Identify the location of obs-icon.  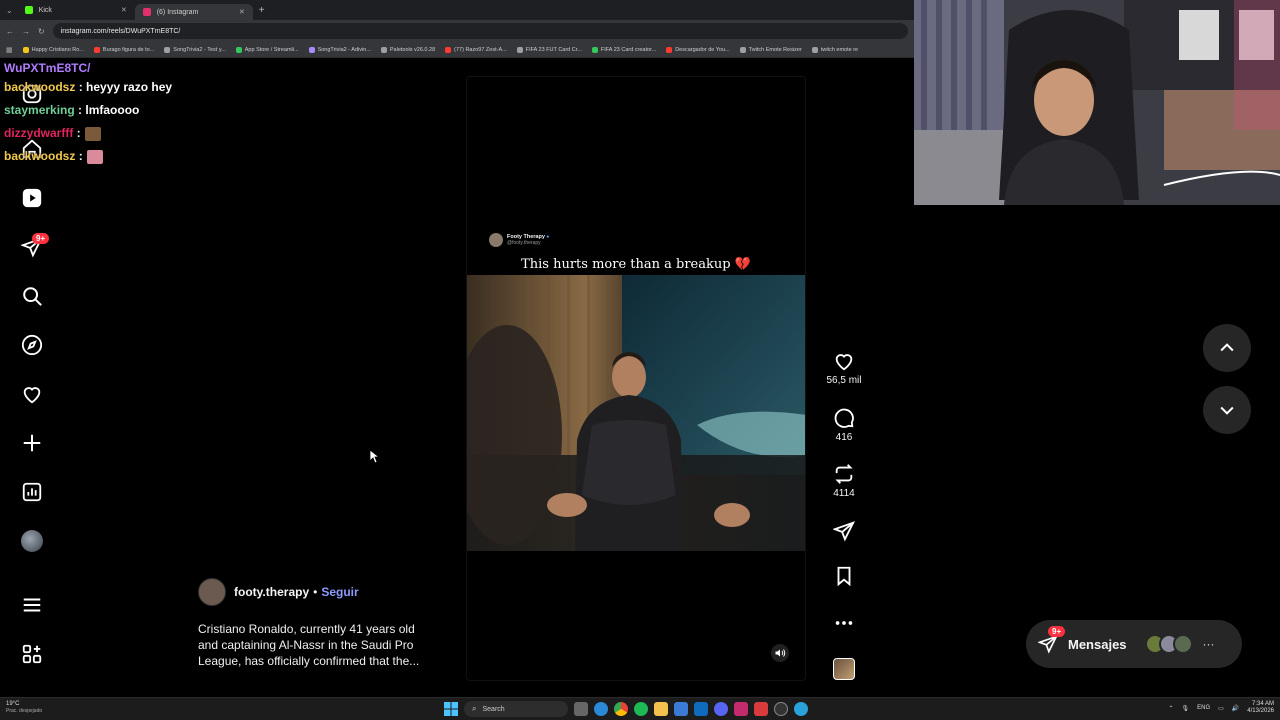
(781, 709).